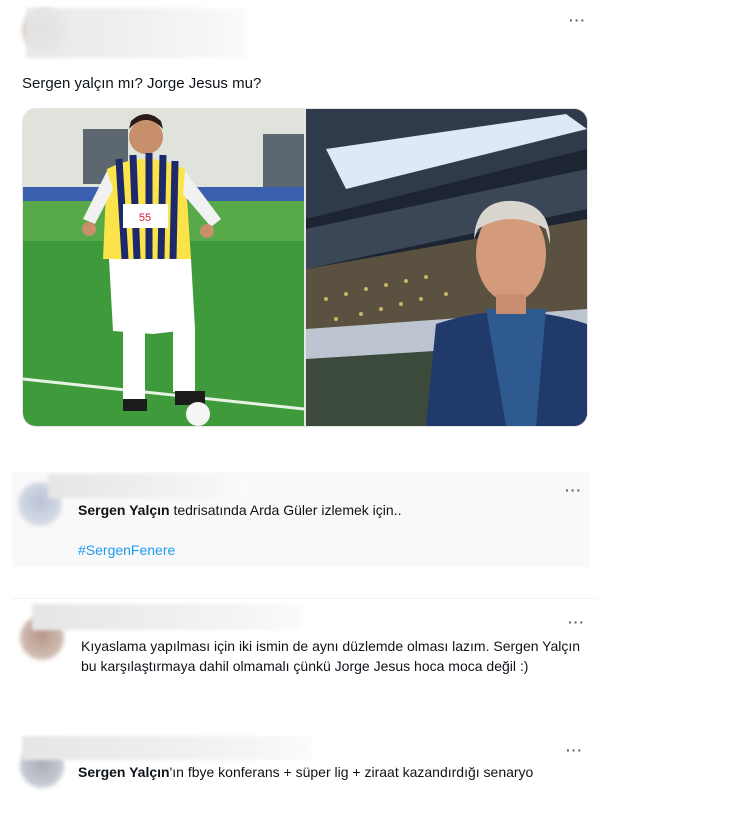  What do you see at coordinates (136, 33) in the screenshot?
I see `author-name-blurred` at bounding box center [136, 33].